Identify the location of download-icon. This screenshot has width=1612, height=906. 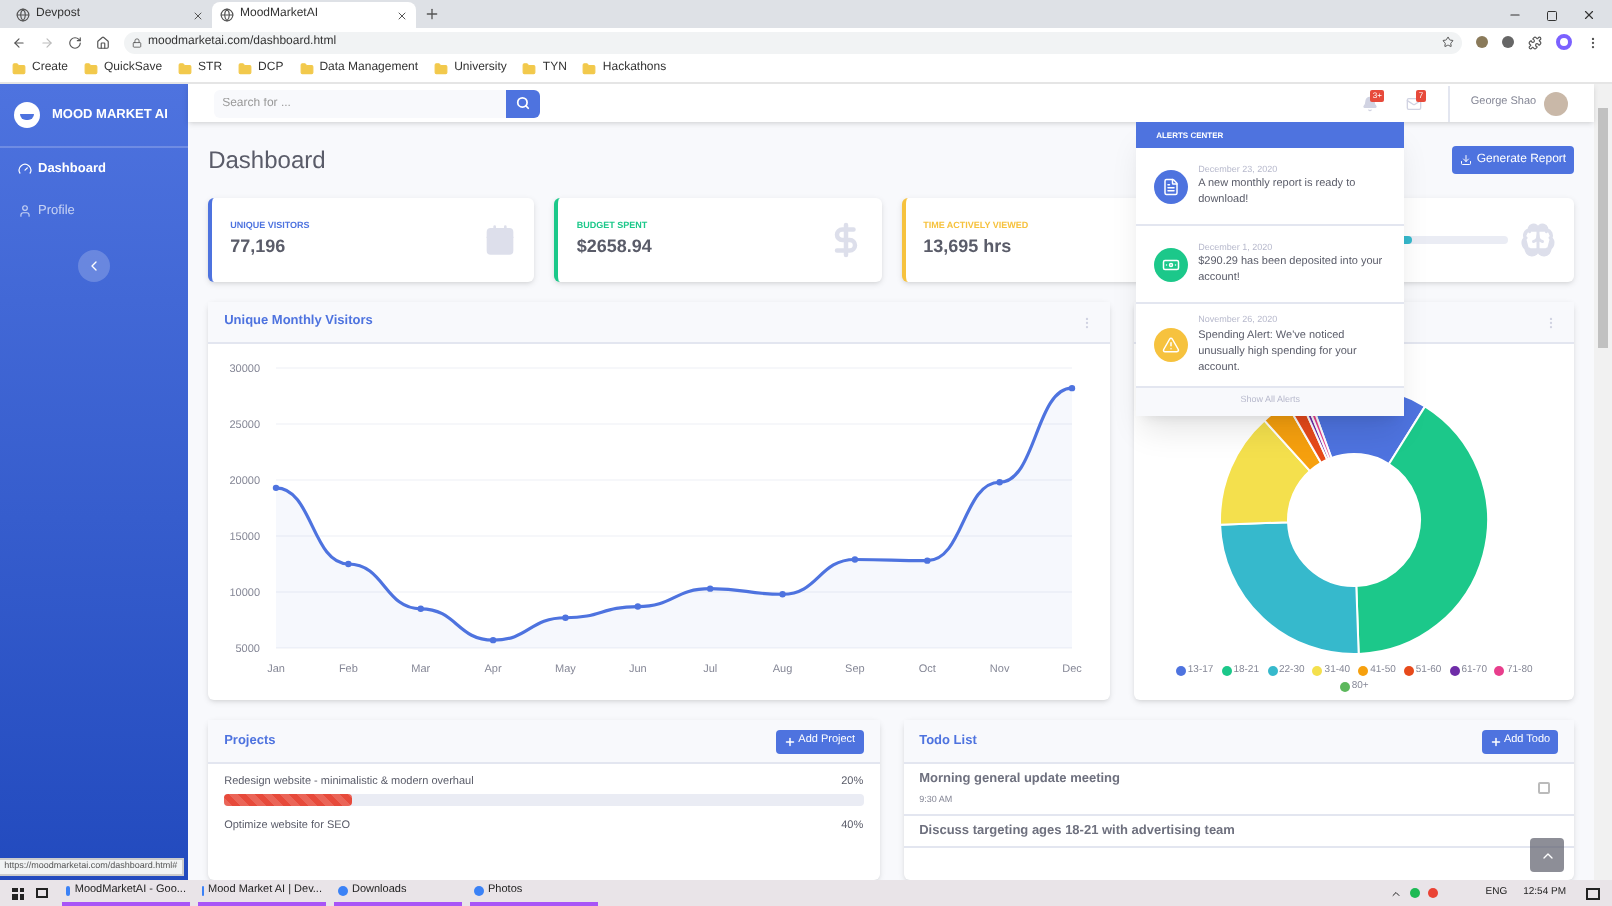
(1466, 160).